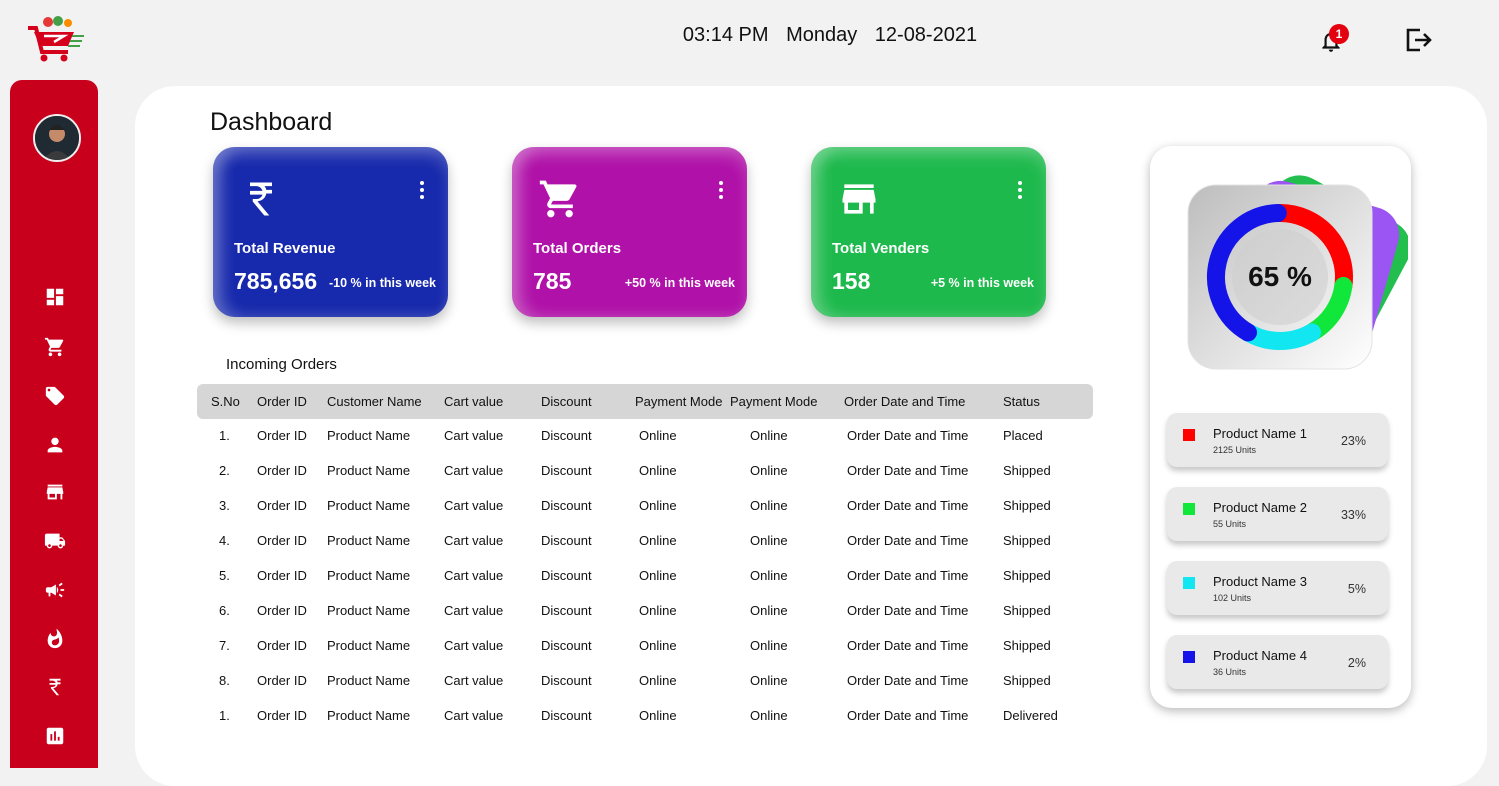  What do you see at coordinates (224, 680) in the screenshot?
I see `table-cell: 8.` at bounding box center [224, 680].